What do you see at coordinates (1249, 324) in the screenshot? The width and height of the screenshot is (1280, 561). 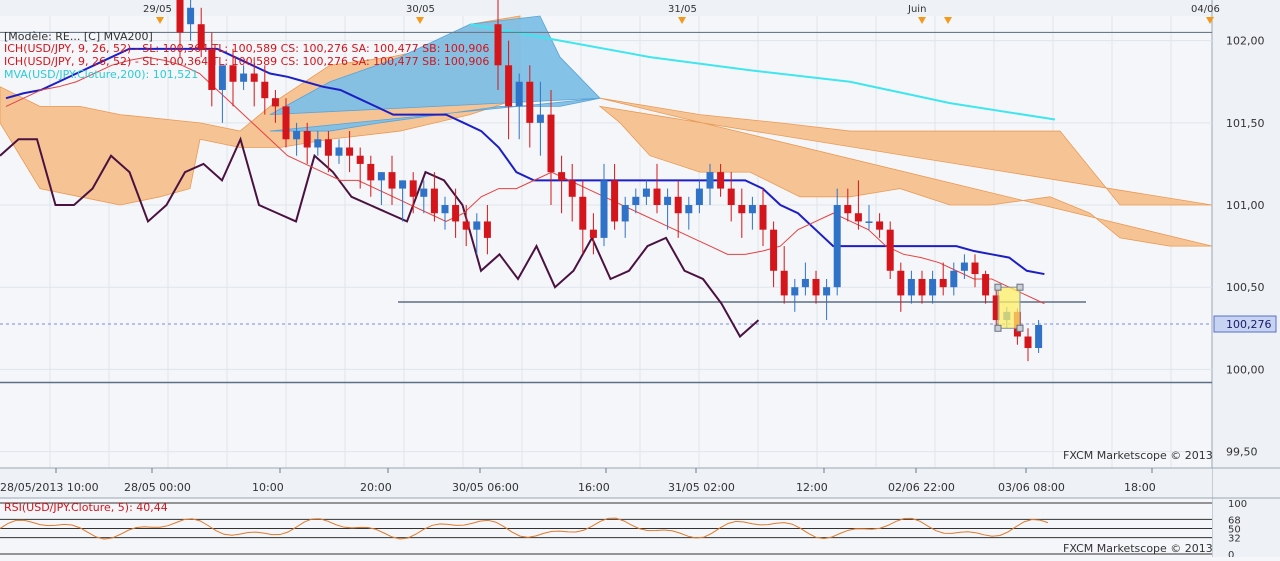 I see `current-price-value: 100,276` at bounding box center [1249, 324].